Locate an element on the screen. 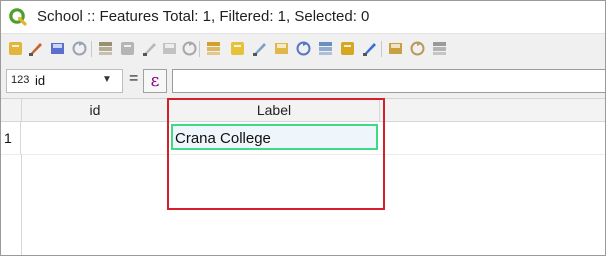 The width and height of the screenshot is (606, 256). field-name: id is located at coordinates (40, 80).